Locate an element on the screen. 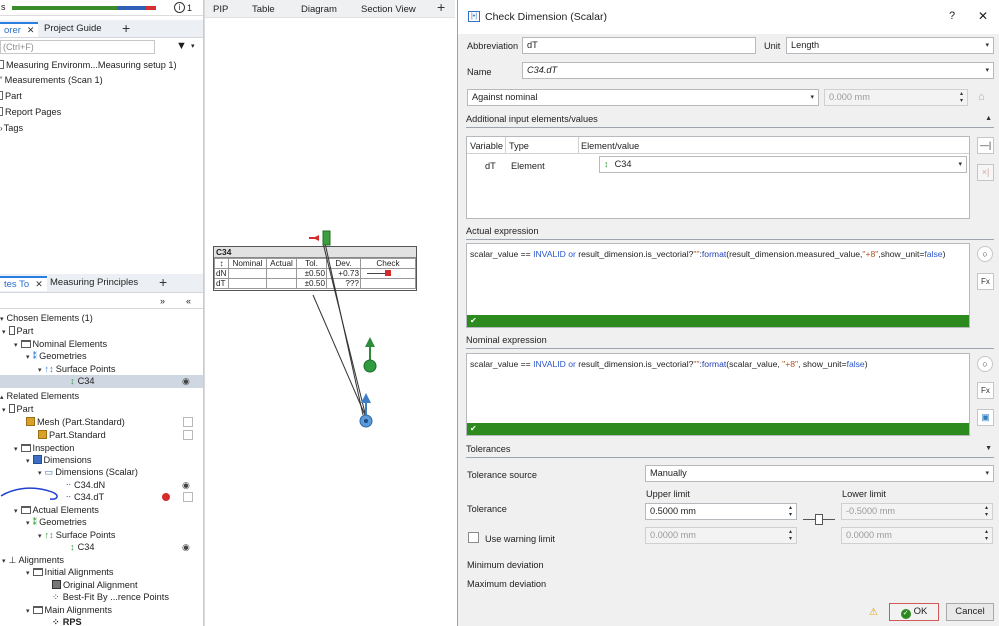  unit-select: Length ▾ is located at coordinates (890, 45).